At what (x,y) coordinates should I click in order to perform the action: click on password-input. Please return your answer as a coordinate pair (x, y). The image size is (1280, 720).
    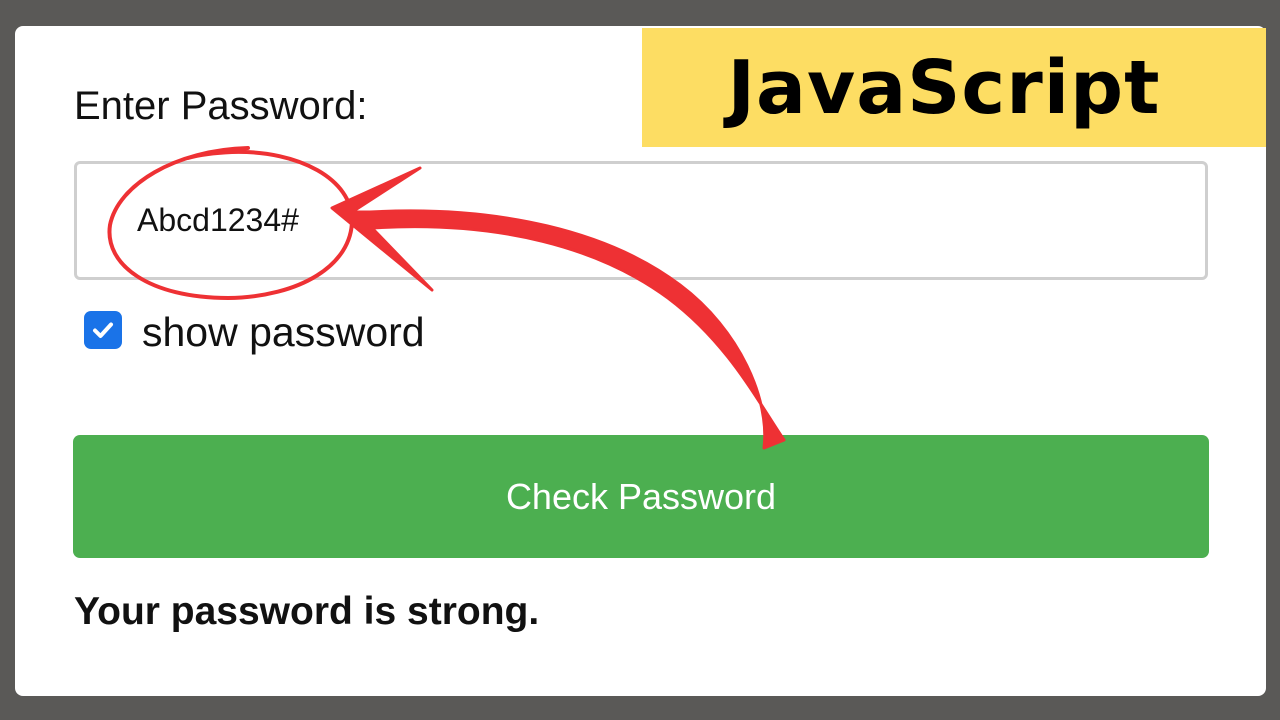
    Looking at the image, I should click on (641, 220).